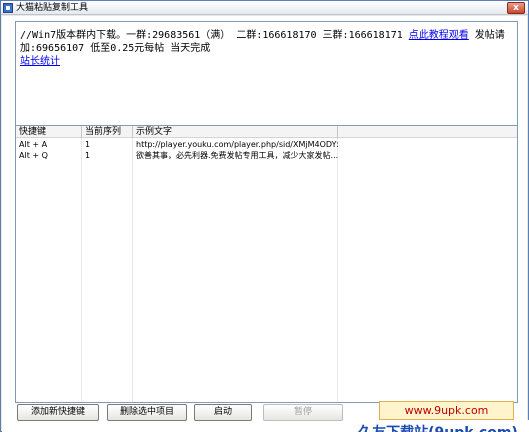 This screenshot has height=432, width=529. What do you see at coordinates (303, 412) in the screenshot?
I see `pause-button: 暂停` at bounding box center [303, 412].